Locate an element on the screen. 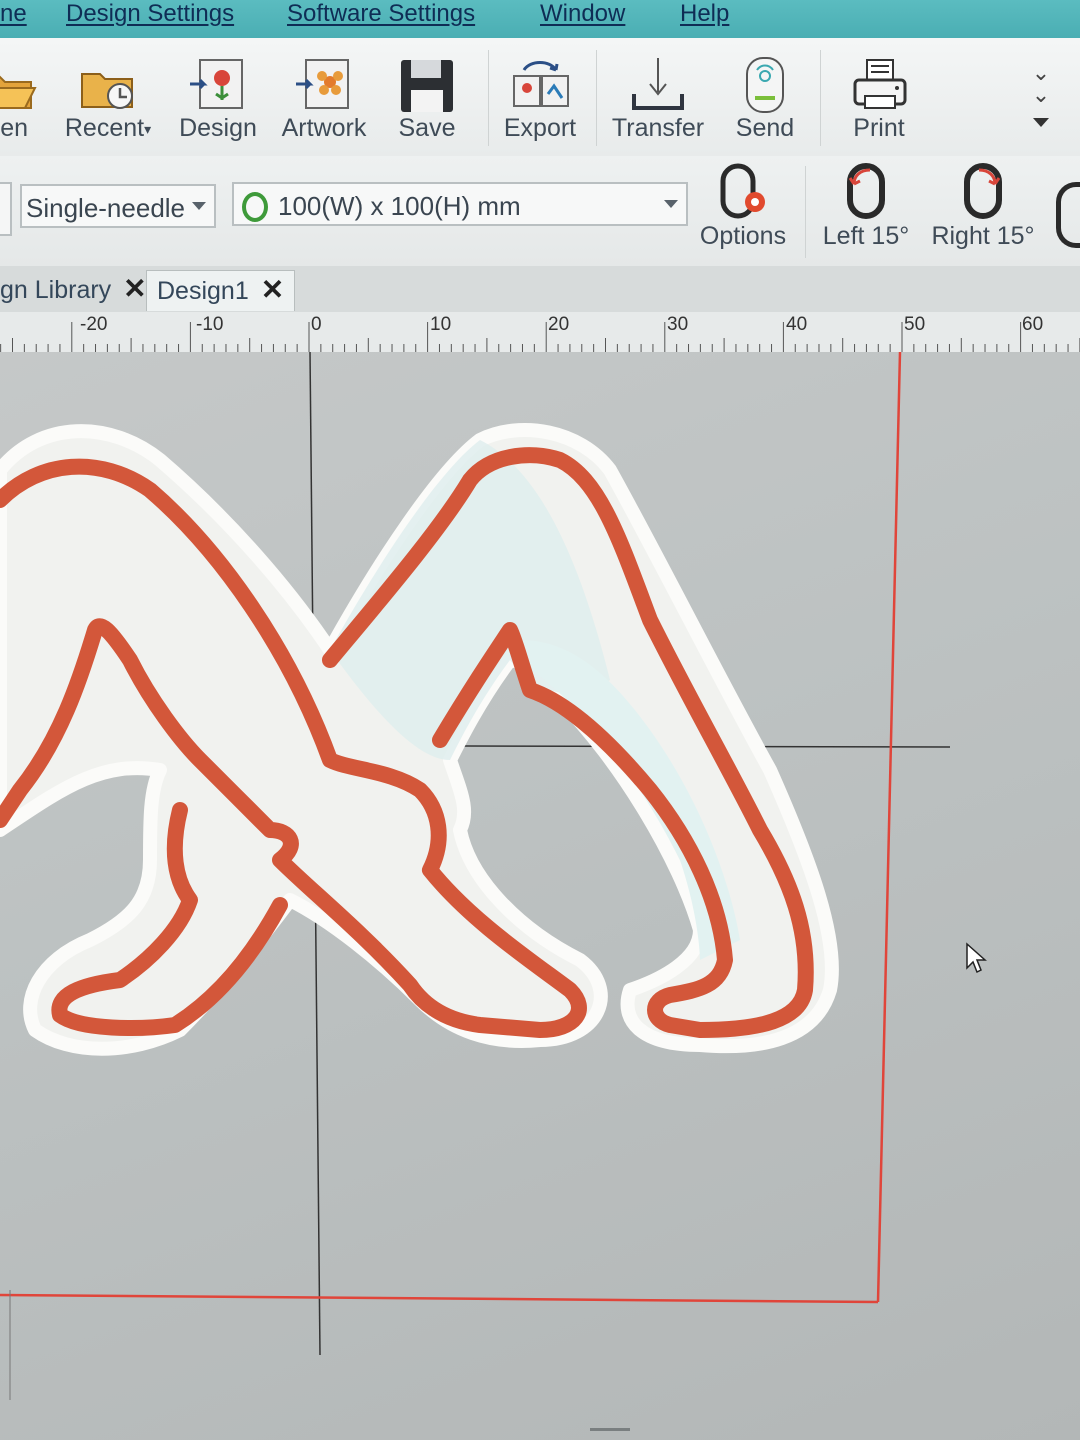 The image size is (1080, 1440). send-usb-icon is located at coordinates (765, 85).